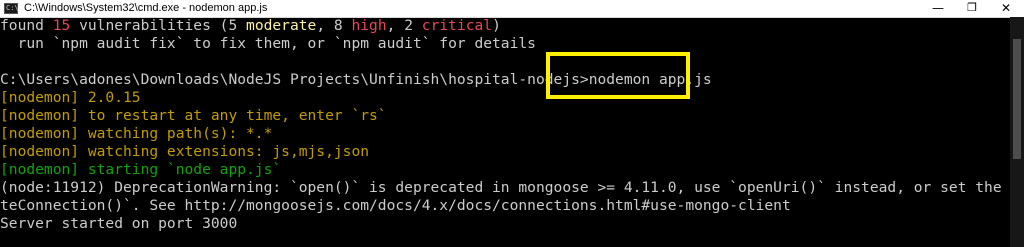 This screenshot has height=247, width=1024. I want to click on minimize-button: —, so click(938, 8).